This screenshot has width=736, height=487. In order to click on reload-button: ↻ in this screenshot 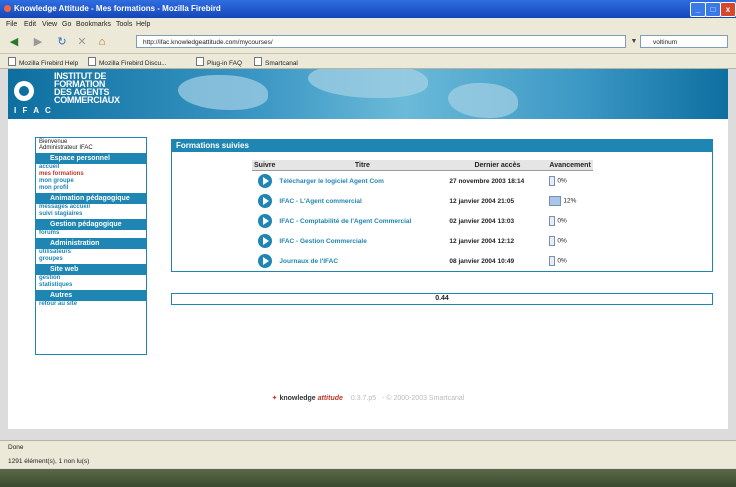, I will do `click(62, 42)`.